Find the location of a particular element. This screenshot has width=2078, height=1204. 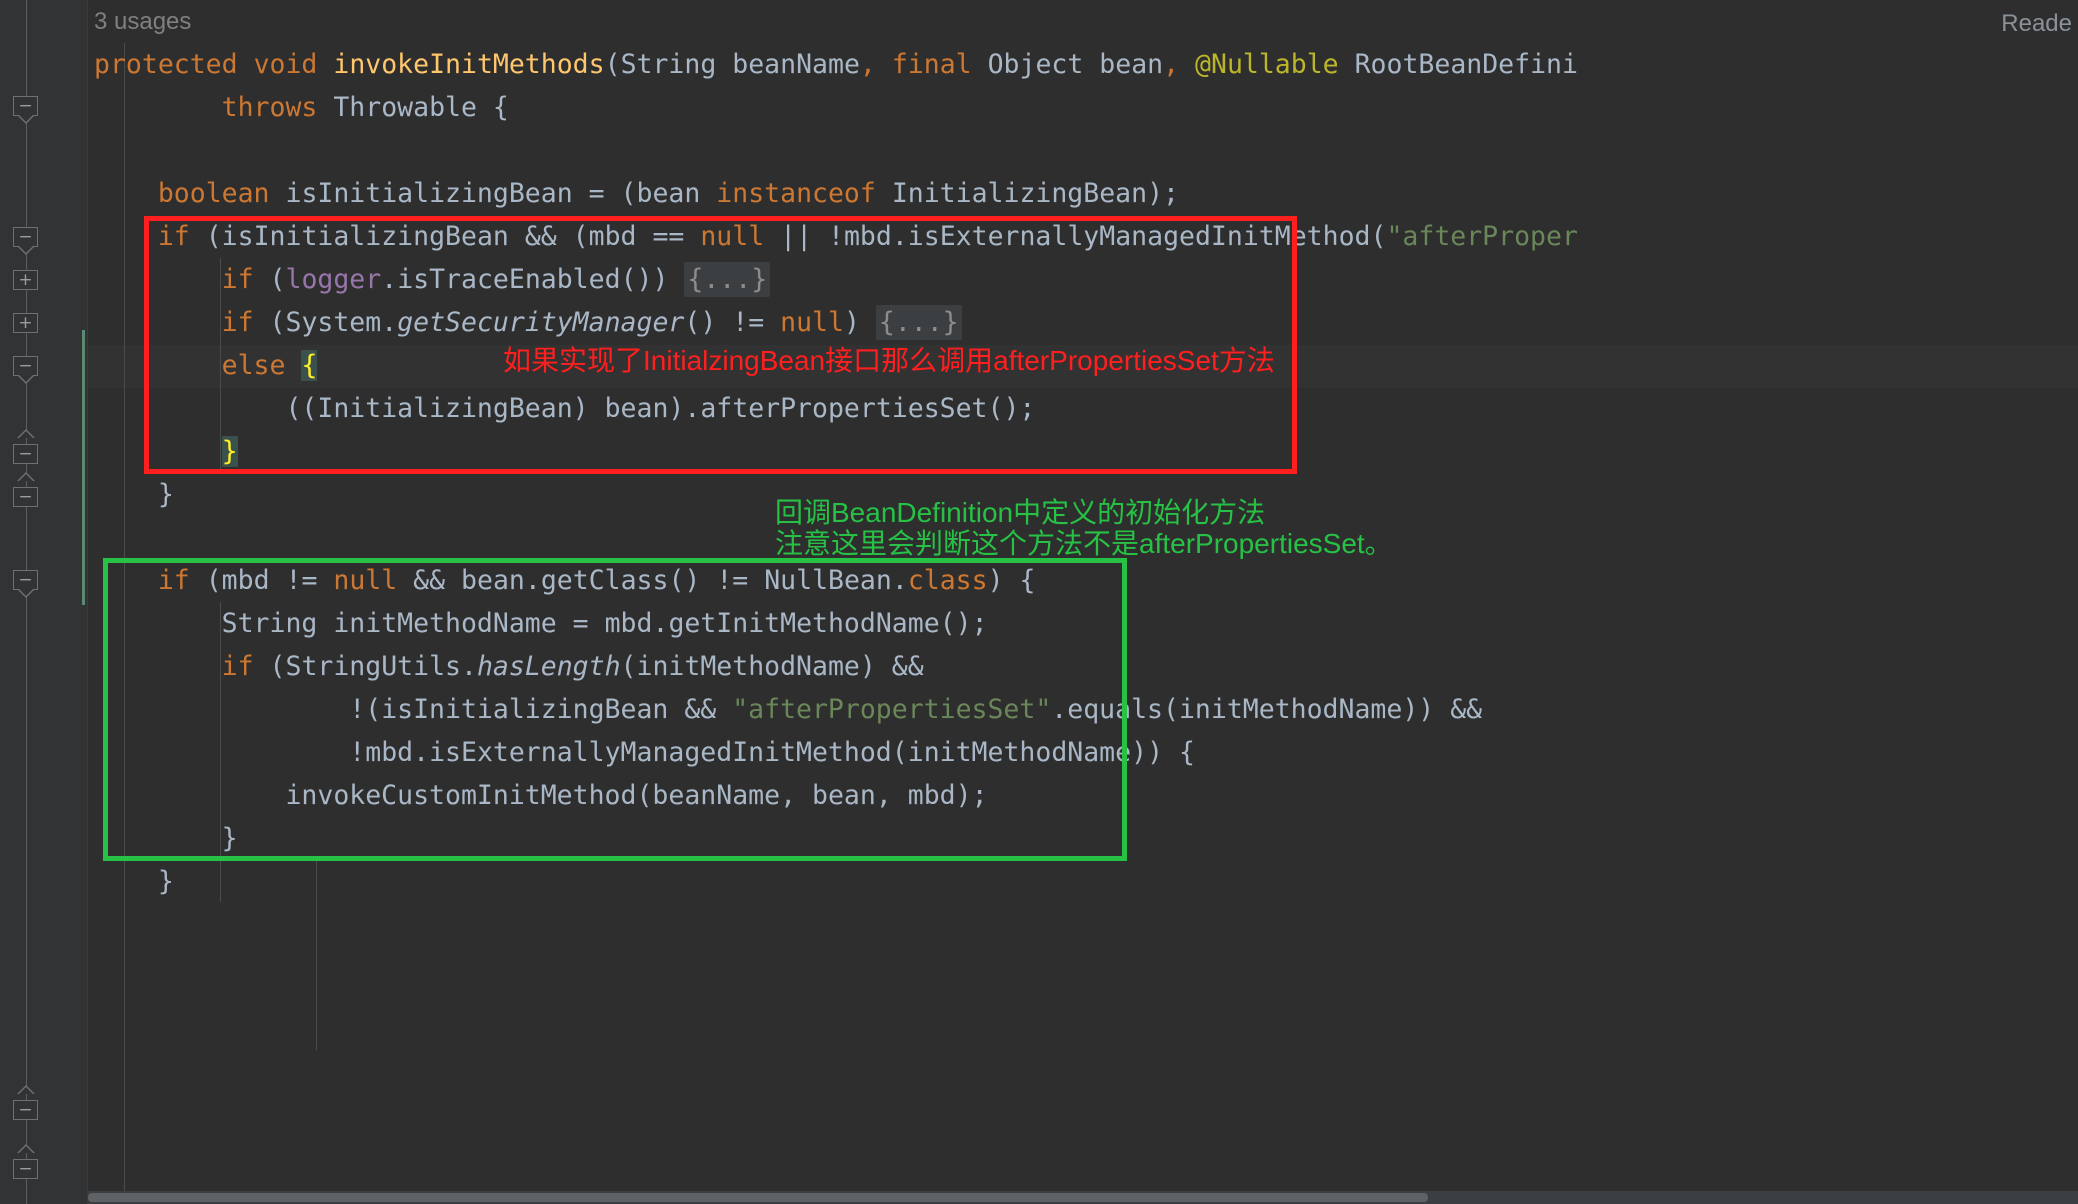

code-line-if-tracelog: if (logger.isTraceEnabled()) {...} is located at coordinates (432, 279).